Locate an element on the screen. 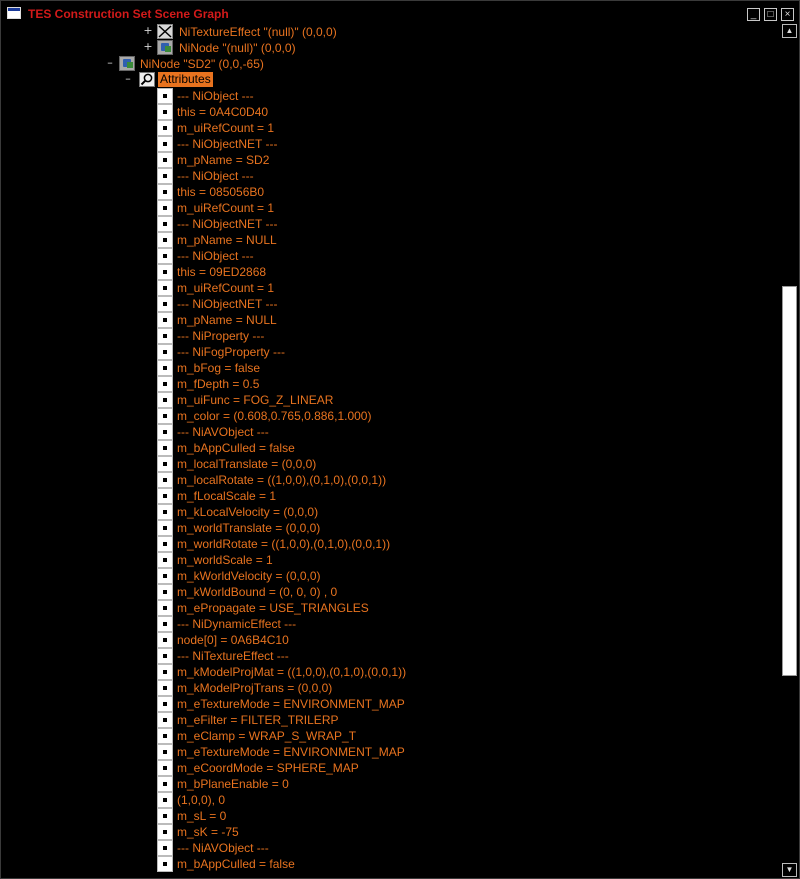  attribute-label: m_worldScale = 1 is located at coordinates (225, 560).